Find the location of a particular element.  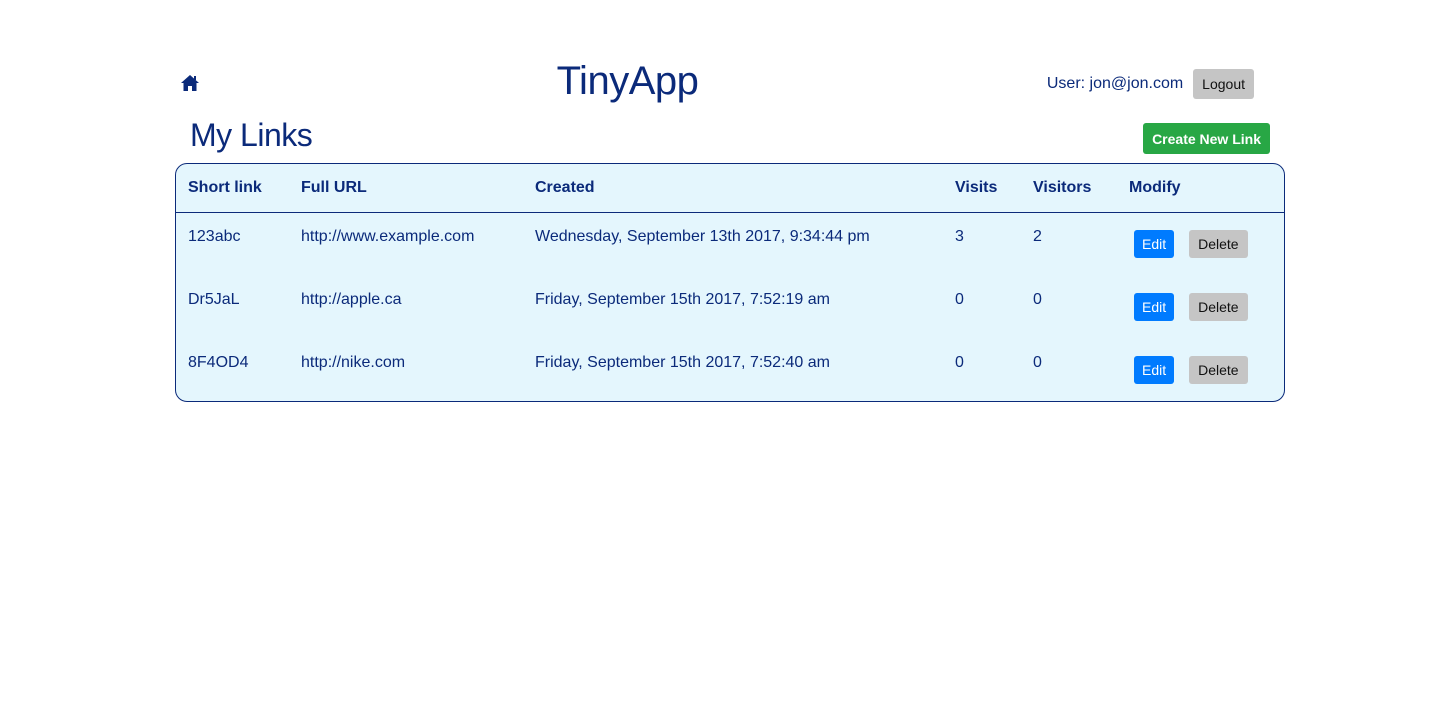

full-url-cell: http://www.example.com is located at coordinates (388, 236).